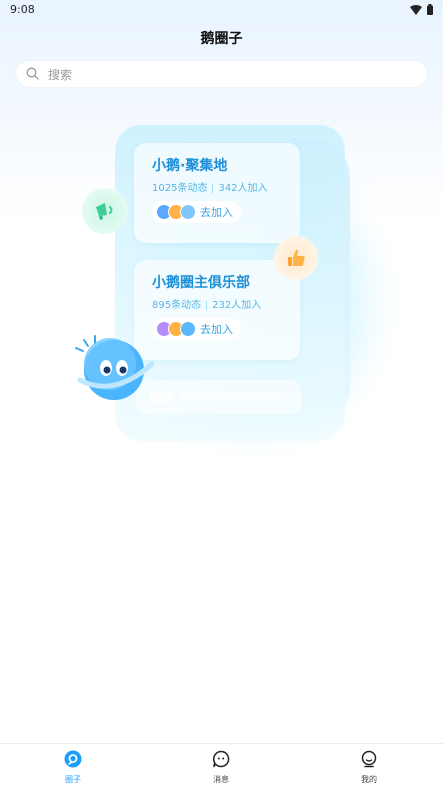  What do you see at coordinates (221, 779) in the screenshot?
I see `tab-label: 消息` at bounding box center [221, 779].